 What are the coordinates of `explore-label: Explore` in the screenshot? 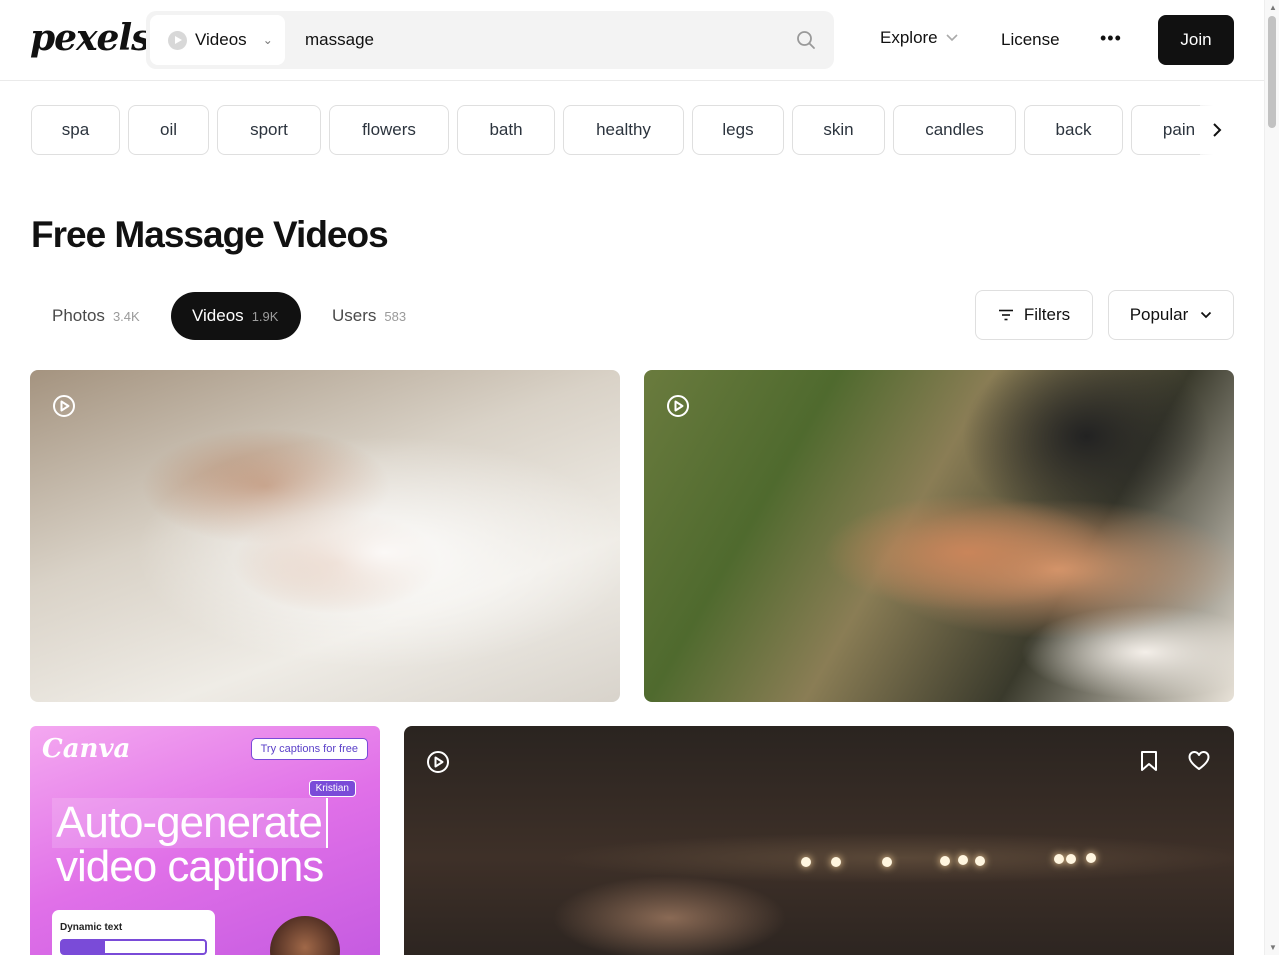 It's located at (909, 37).